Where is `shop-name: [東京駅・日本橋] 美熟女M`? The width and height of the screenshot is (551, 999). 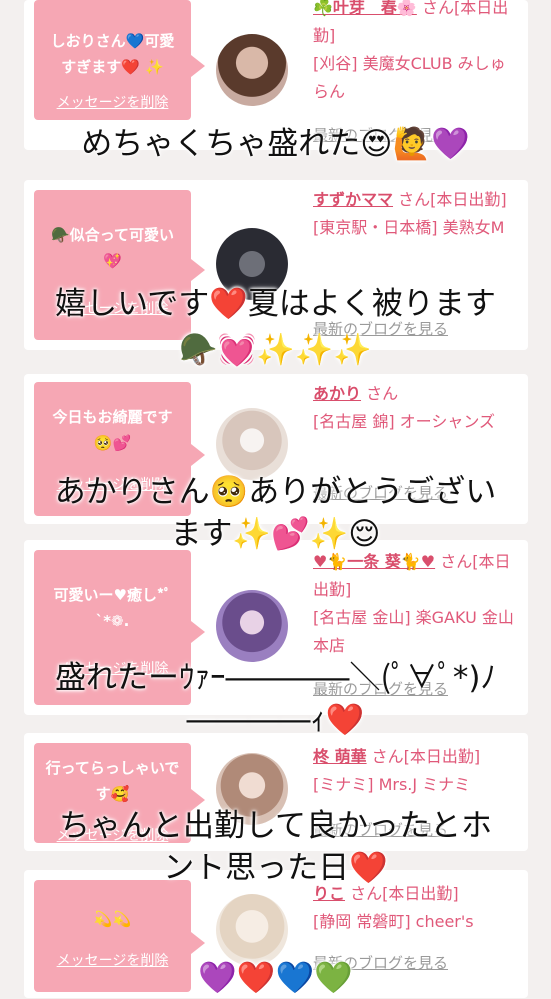 shop-name: [東京駅・日本橋] 美熟女M is located at coordinates (408, 227).